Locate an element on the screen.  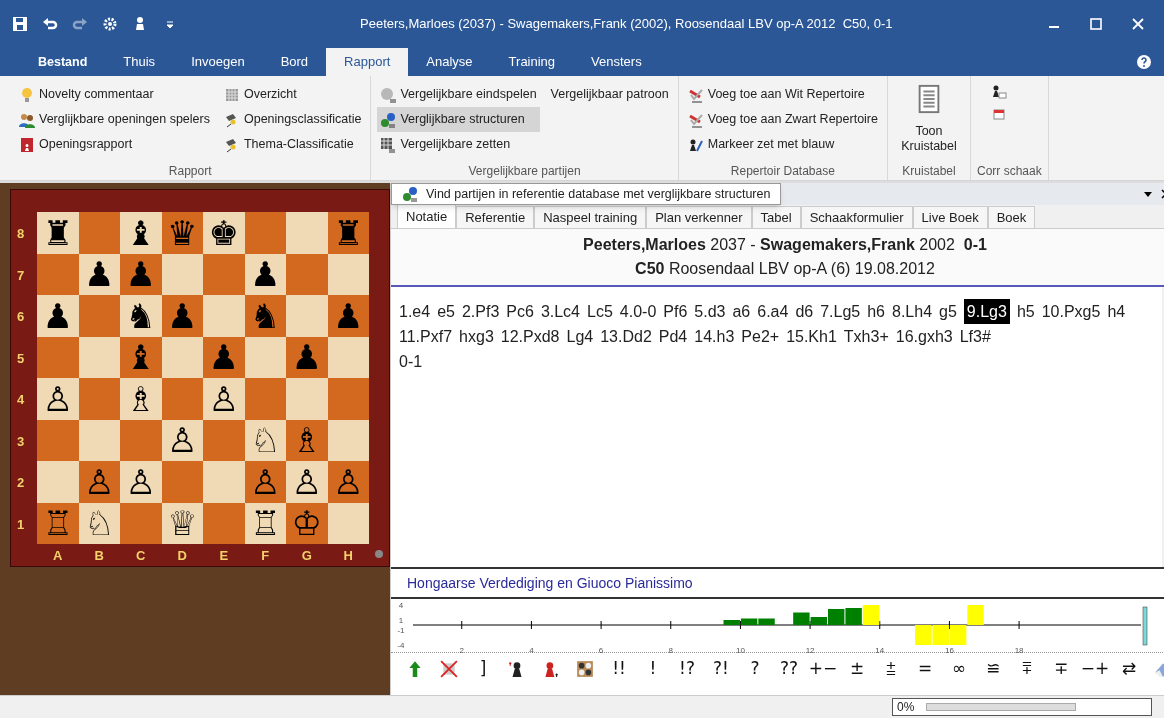
move: 12.Pxd8 is located at coordinates (530, 336).